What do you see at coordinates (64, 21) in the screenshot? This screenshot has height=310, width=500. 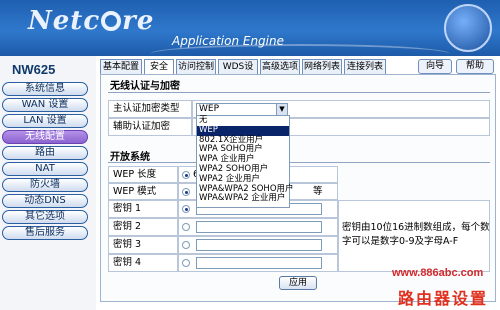 I see `logo-text-left: Netc` at bounding box center [64, 21].